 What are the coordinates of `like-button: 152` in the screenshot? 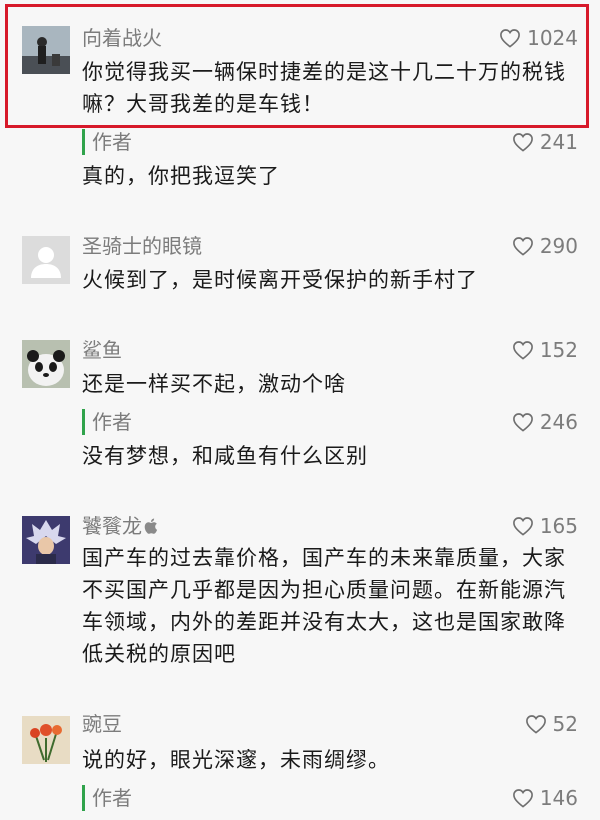 It's located at (545, 350).